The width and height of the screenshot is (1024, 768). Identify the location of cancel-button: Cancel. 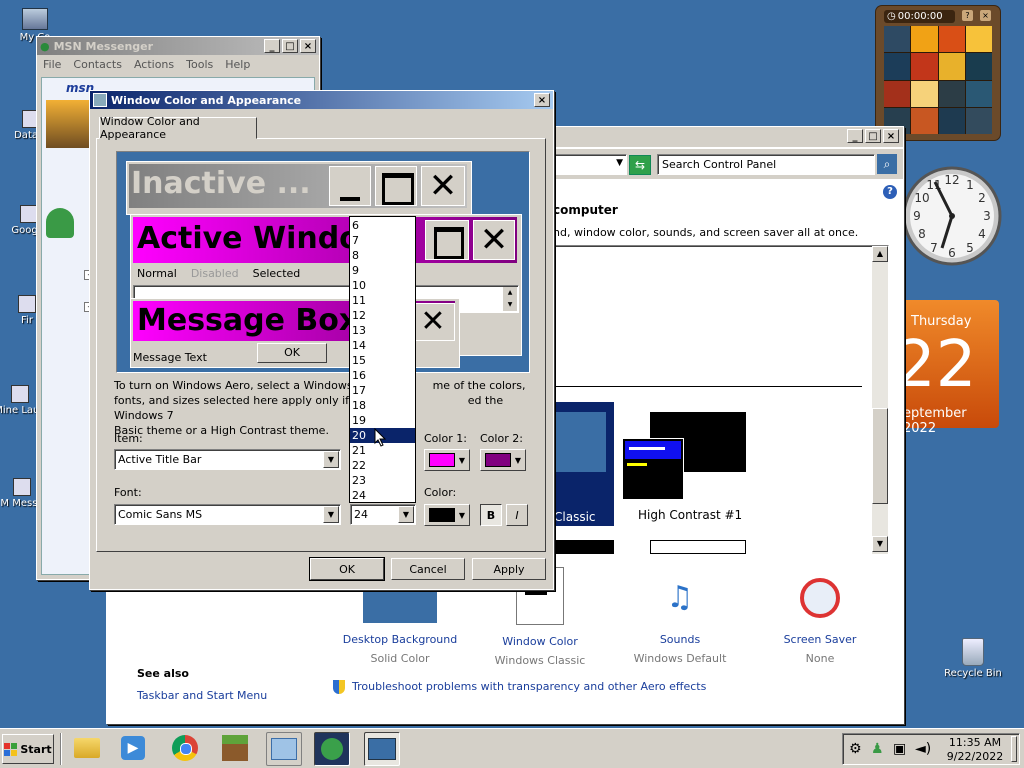
(428, 569).